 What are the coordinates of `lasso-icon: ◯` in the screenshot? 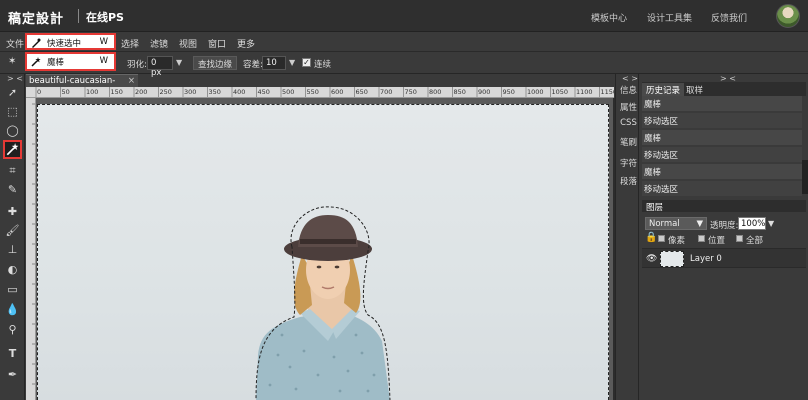 It's located at (12, 130).